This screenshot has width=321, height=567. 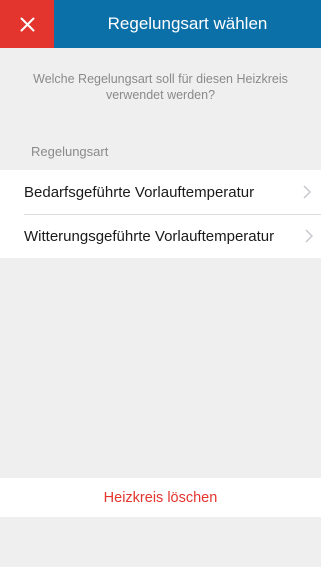 I want to click on option-label: Bedarfsgeführte Vorlauftemperatur, so click(x=139, y=192).